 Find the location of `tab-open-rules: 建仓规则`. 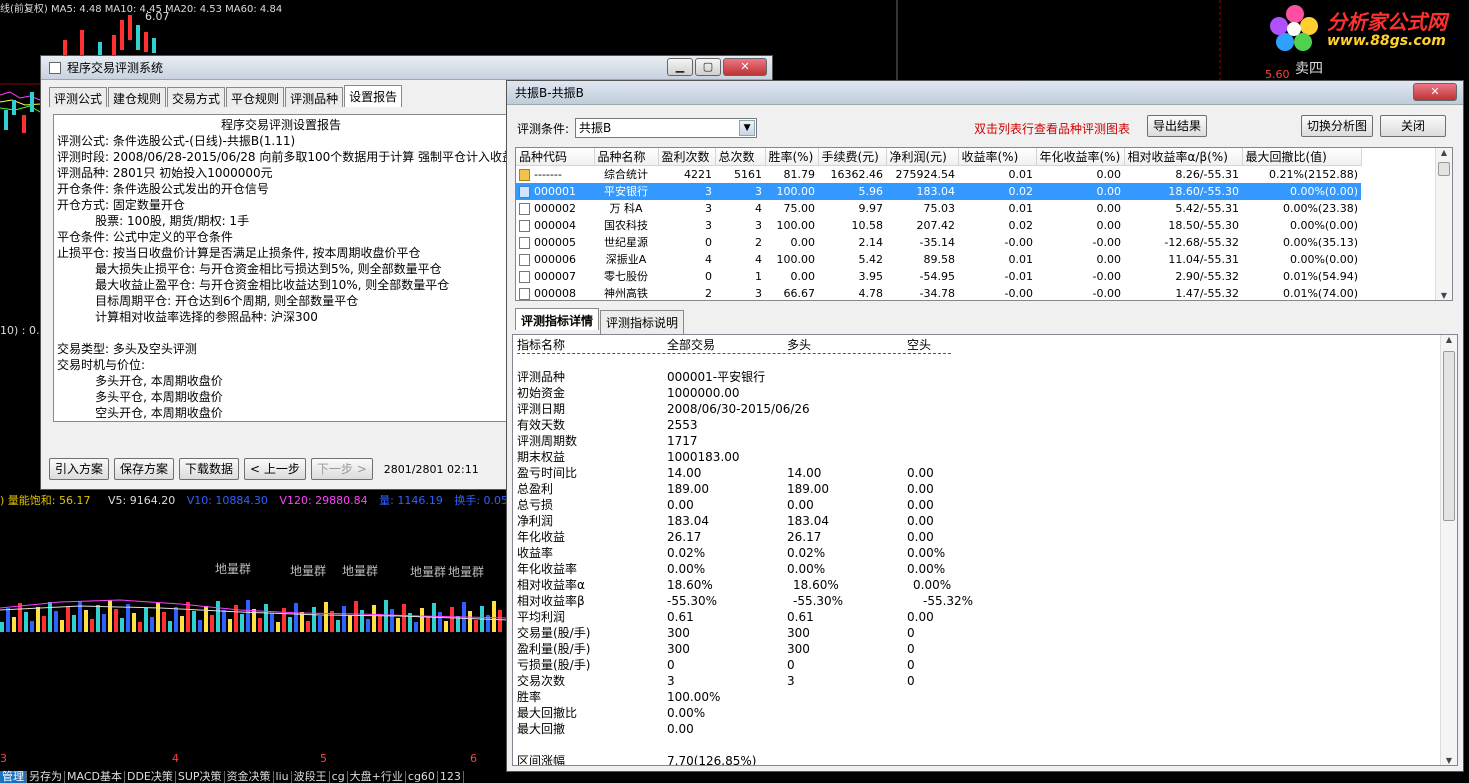

tab-open-rules: 建仓规则 is located at coordinates (137, 97).